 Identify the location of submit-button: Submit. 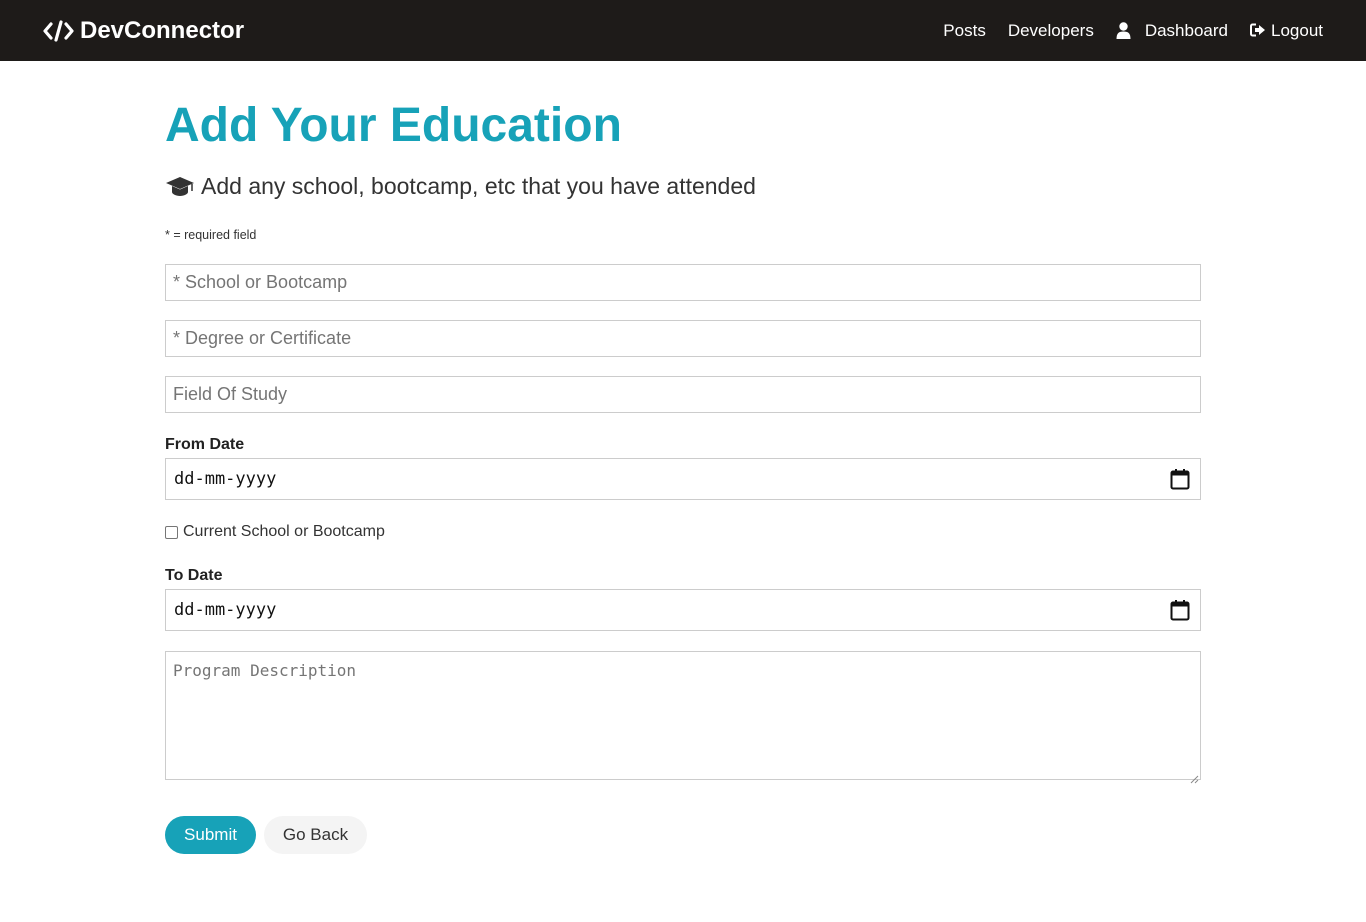
(210, 835).